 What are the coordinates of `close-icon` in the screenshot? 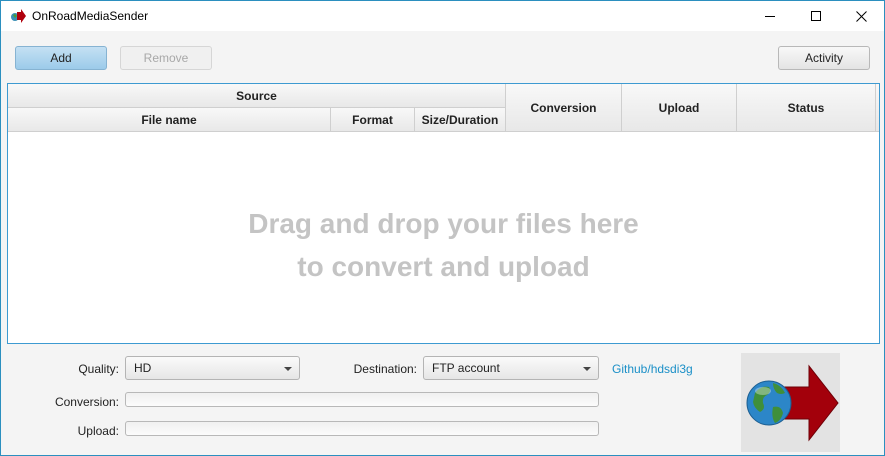 It's located at (861, 16).